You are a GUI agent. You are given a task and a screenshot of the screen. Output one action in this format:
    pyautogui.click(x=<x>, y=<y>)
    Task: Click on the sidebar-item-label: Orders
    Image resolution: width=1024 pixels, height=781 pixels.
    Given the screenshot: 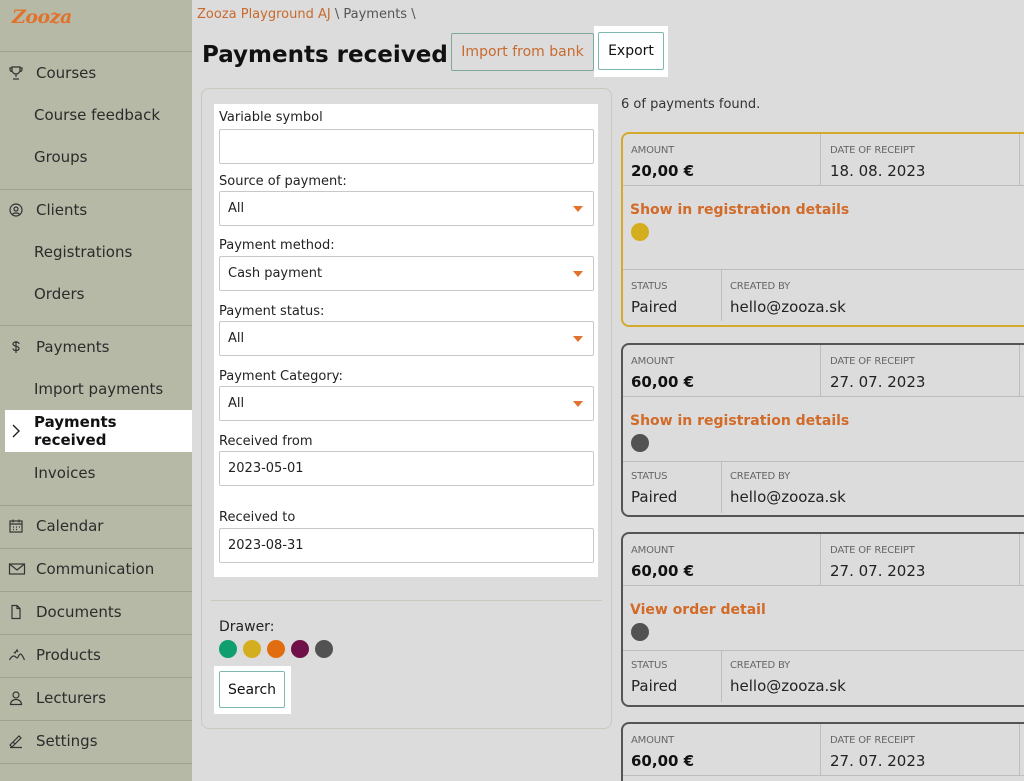 What is the action you would take?
    pyautogui.click(x=59, y=294)
    